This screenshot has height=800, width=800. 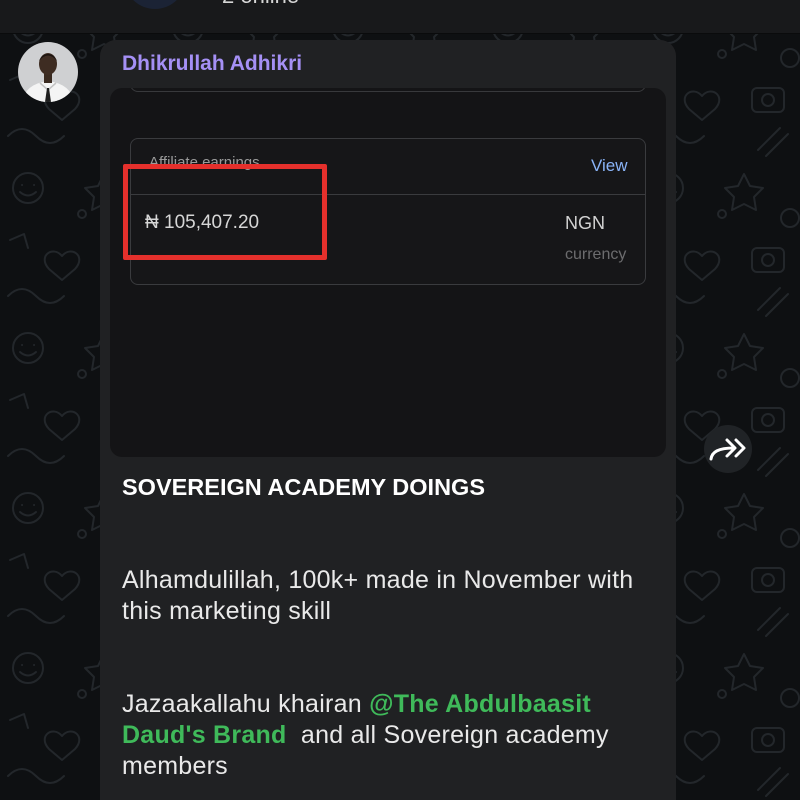 I want to click on forward-icon, so click(x=727, y=449).